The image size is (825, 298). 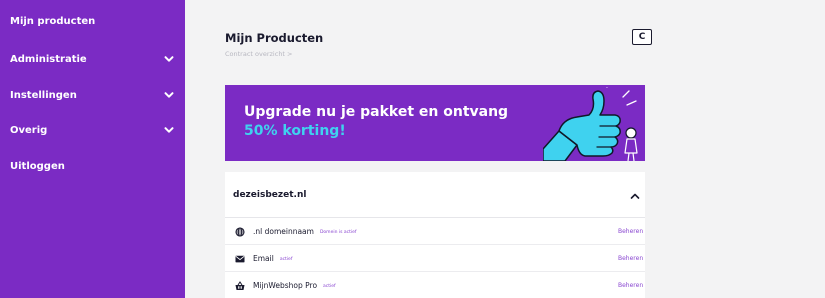 I want to click on sidebar-item-label: Instellingen, so click(x=43, y=95).